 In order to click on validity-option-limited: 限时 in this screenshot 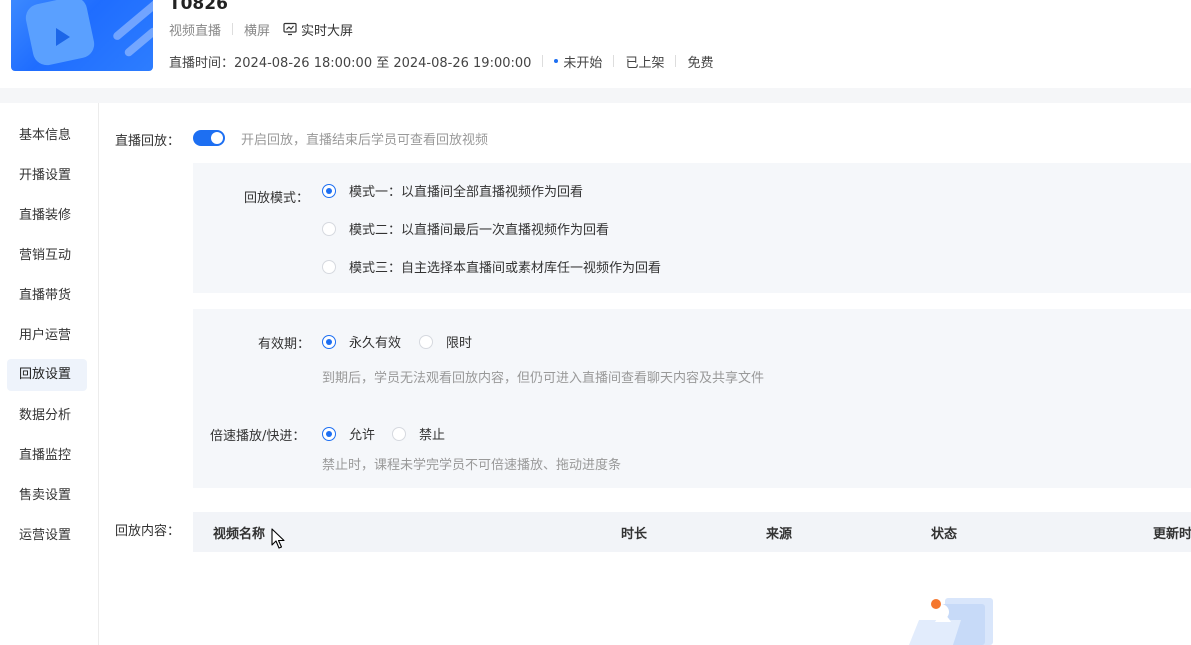, I will do `click(445, 341)`.